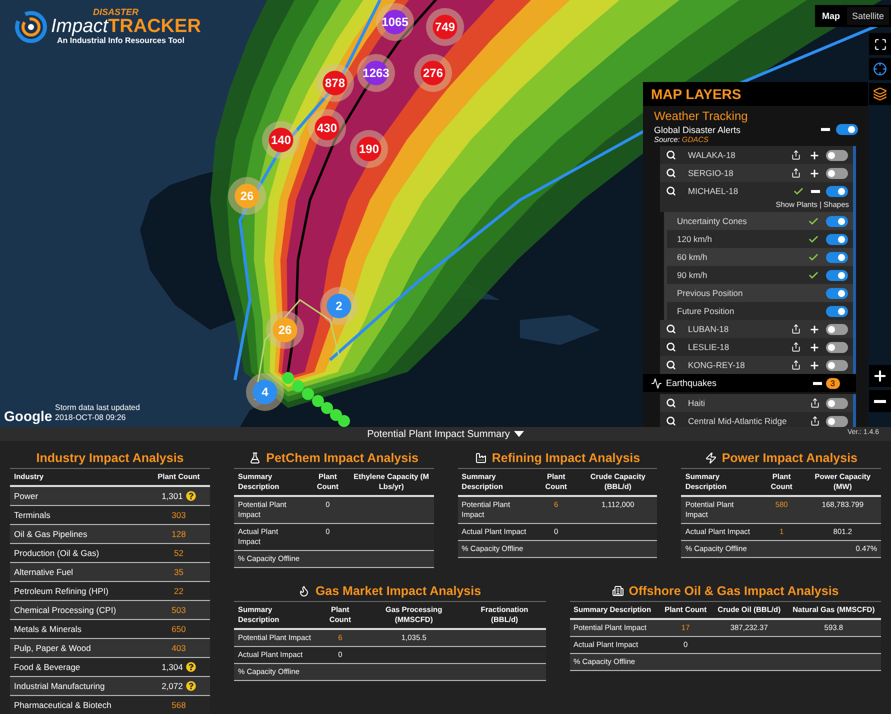 The height and width of the screenshot is (714, 891). I want to click on table-cell: Petroleum Refining (HPI), so click(79, 590).